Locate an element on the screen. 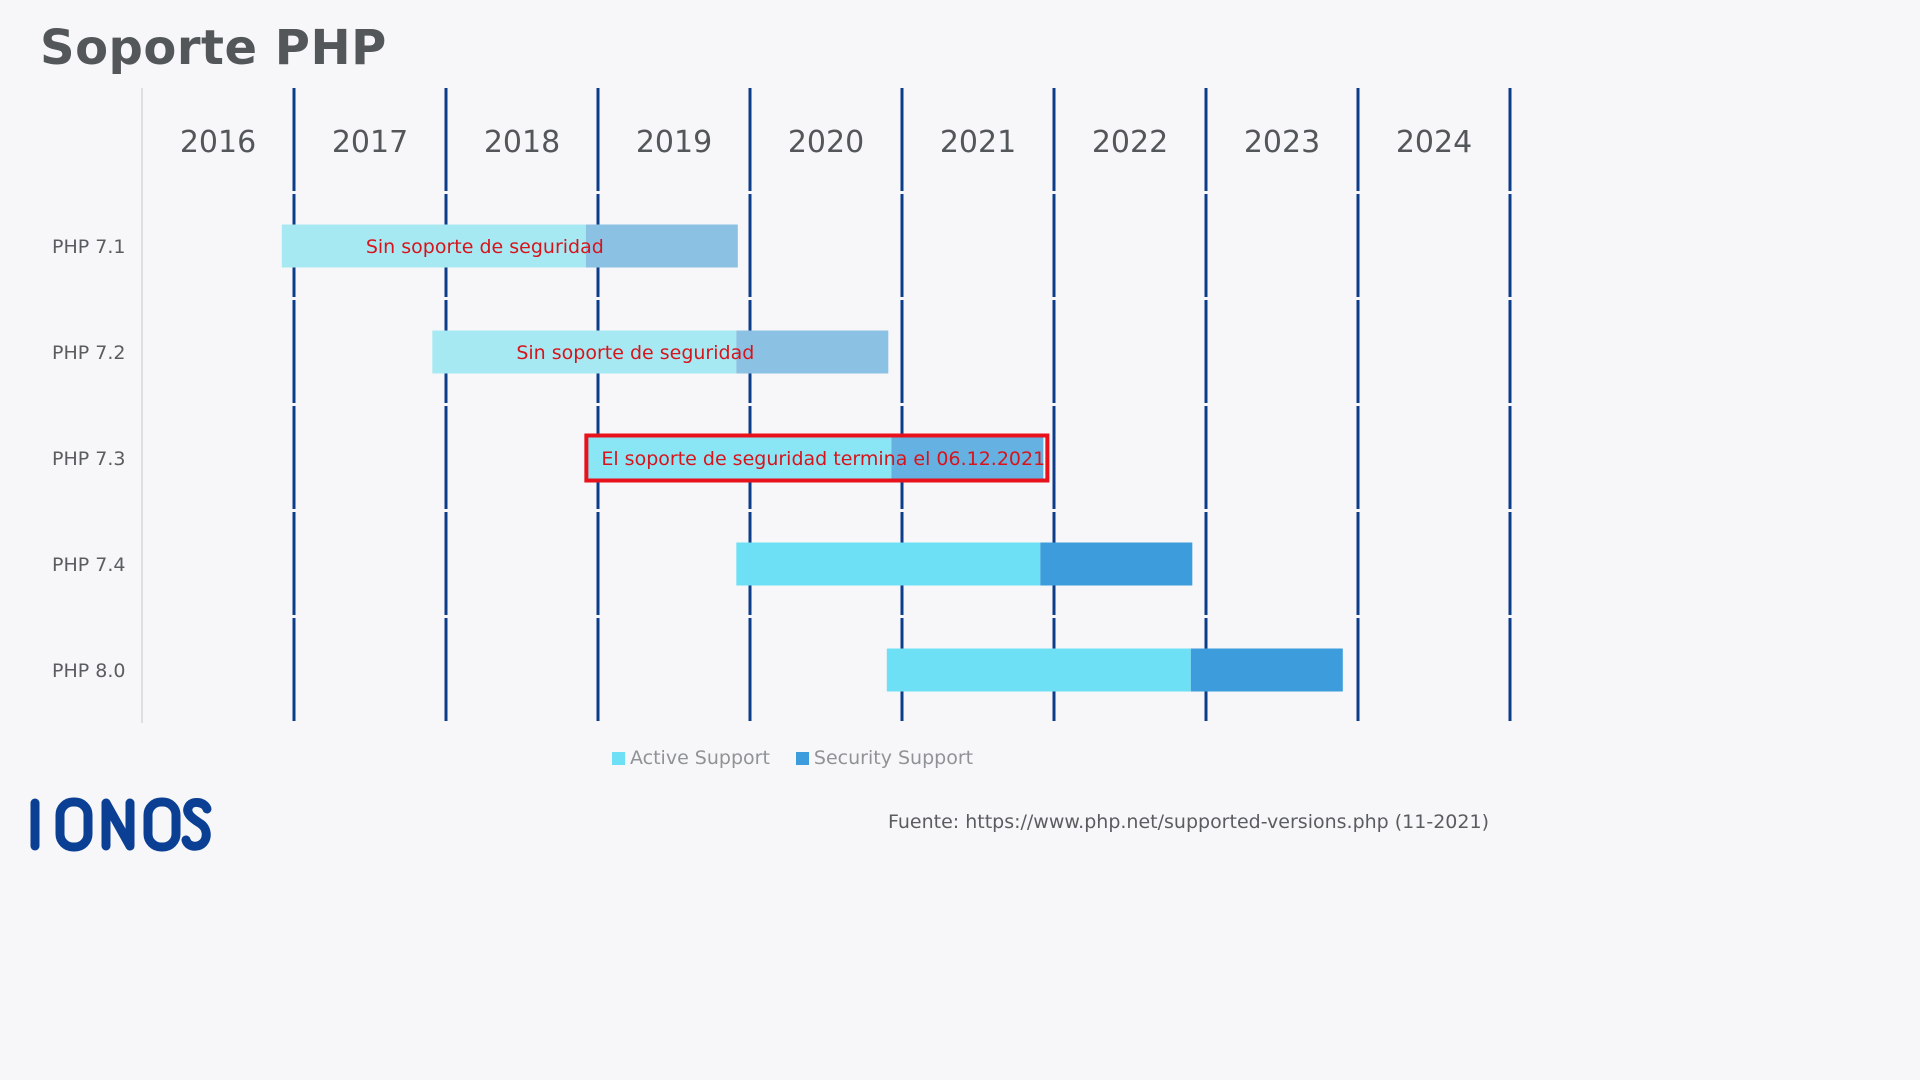 The image size is (1920, 1080). x-tick-label: 2021 is located at coordinates (978, 142).